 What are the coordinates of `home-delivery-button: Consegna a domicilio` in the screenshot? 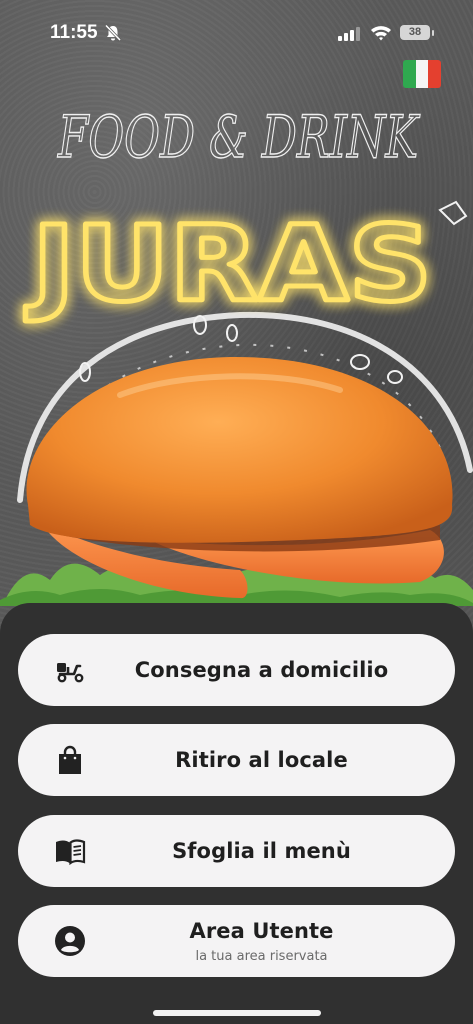 It's located at (236, 670).